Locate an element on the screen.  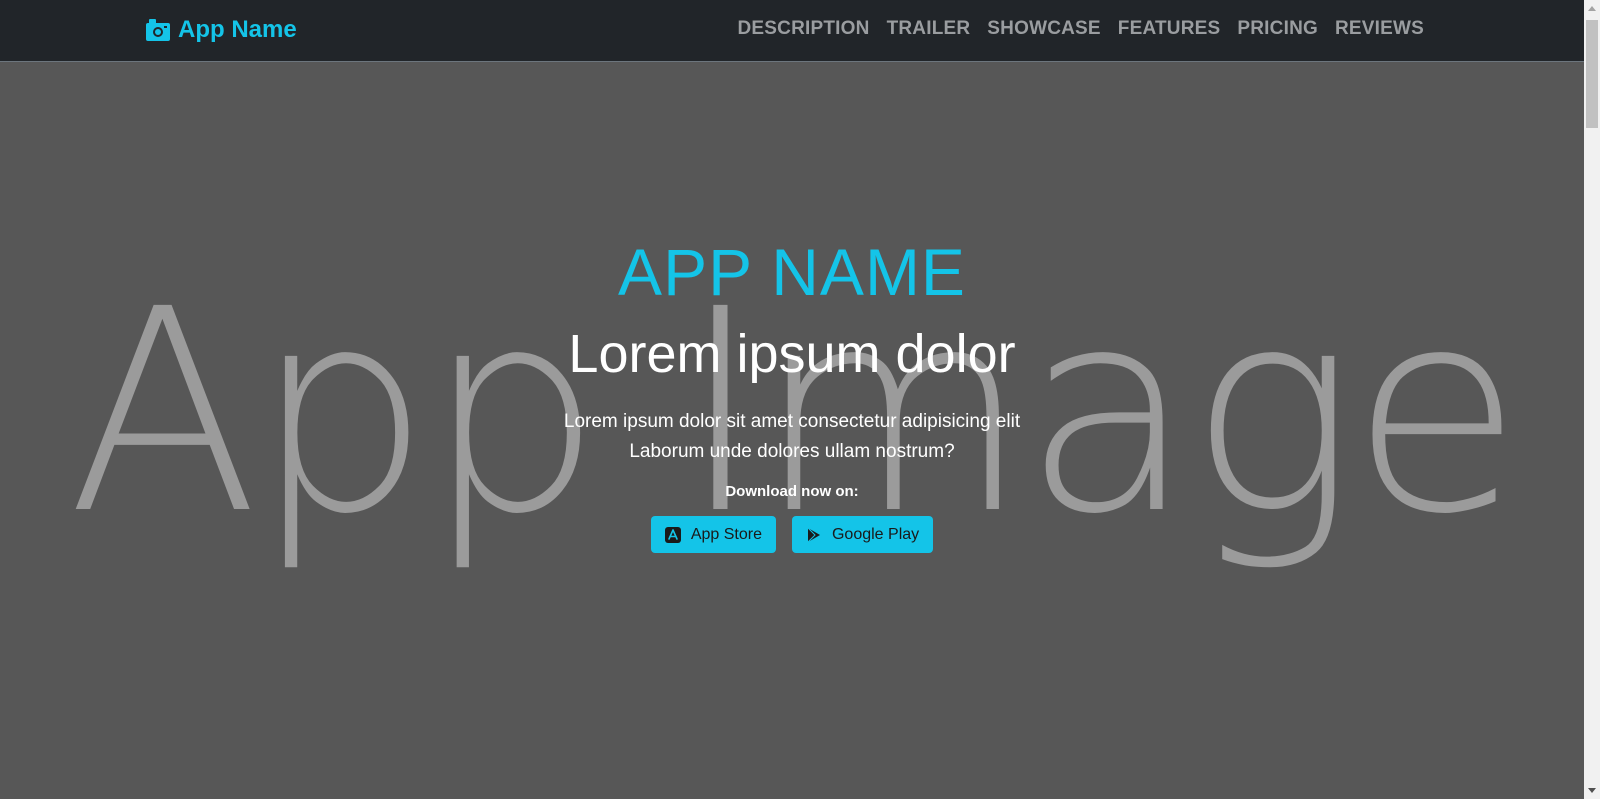
google-play-icon is located at coordinates (813, 534).